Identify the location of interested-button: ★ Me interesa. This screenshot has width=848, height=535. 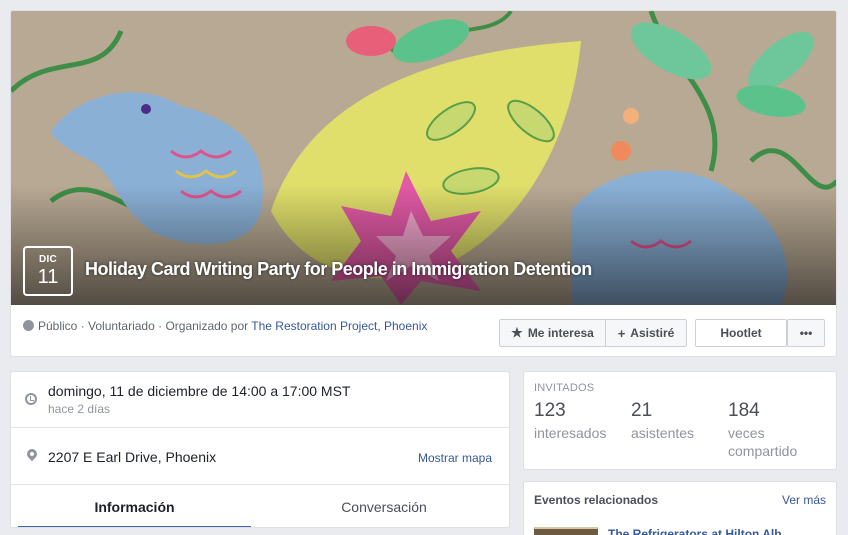
(552, 333).